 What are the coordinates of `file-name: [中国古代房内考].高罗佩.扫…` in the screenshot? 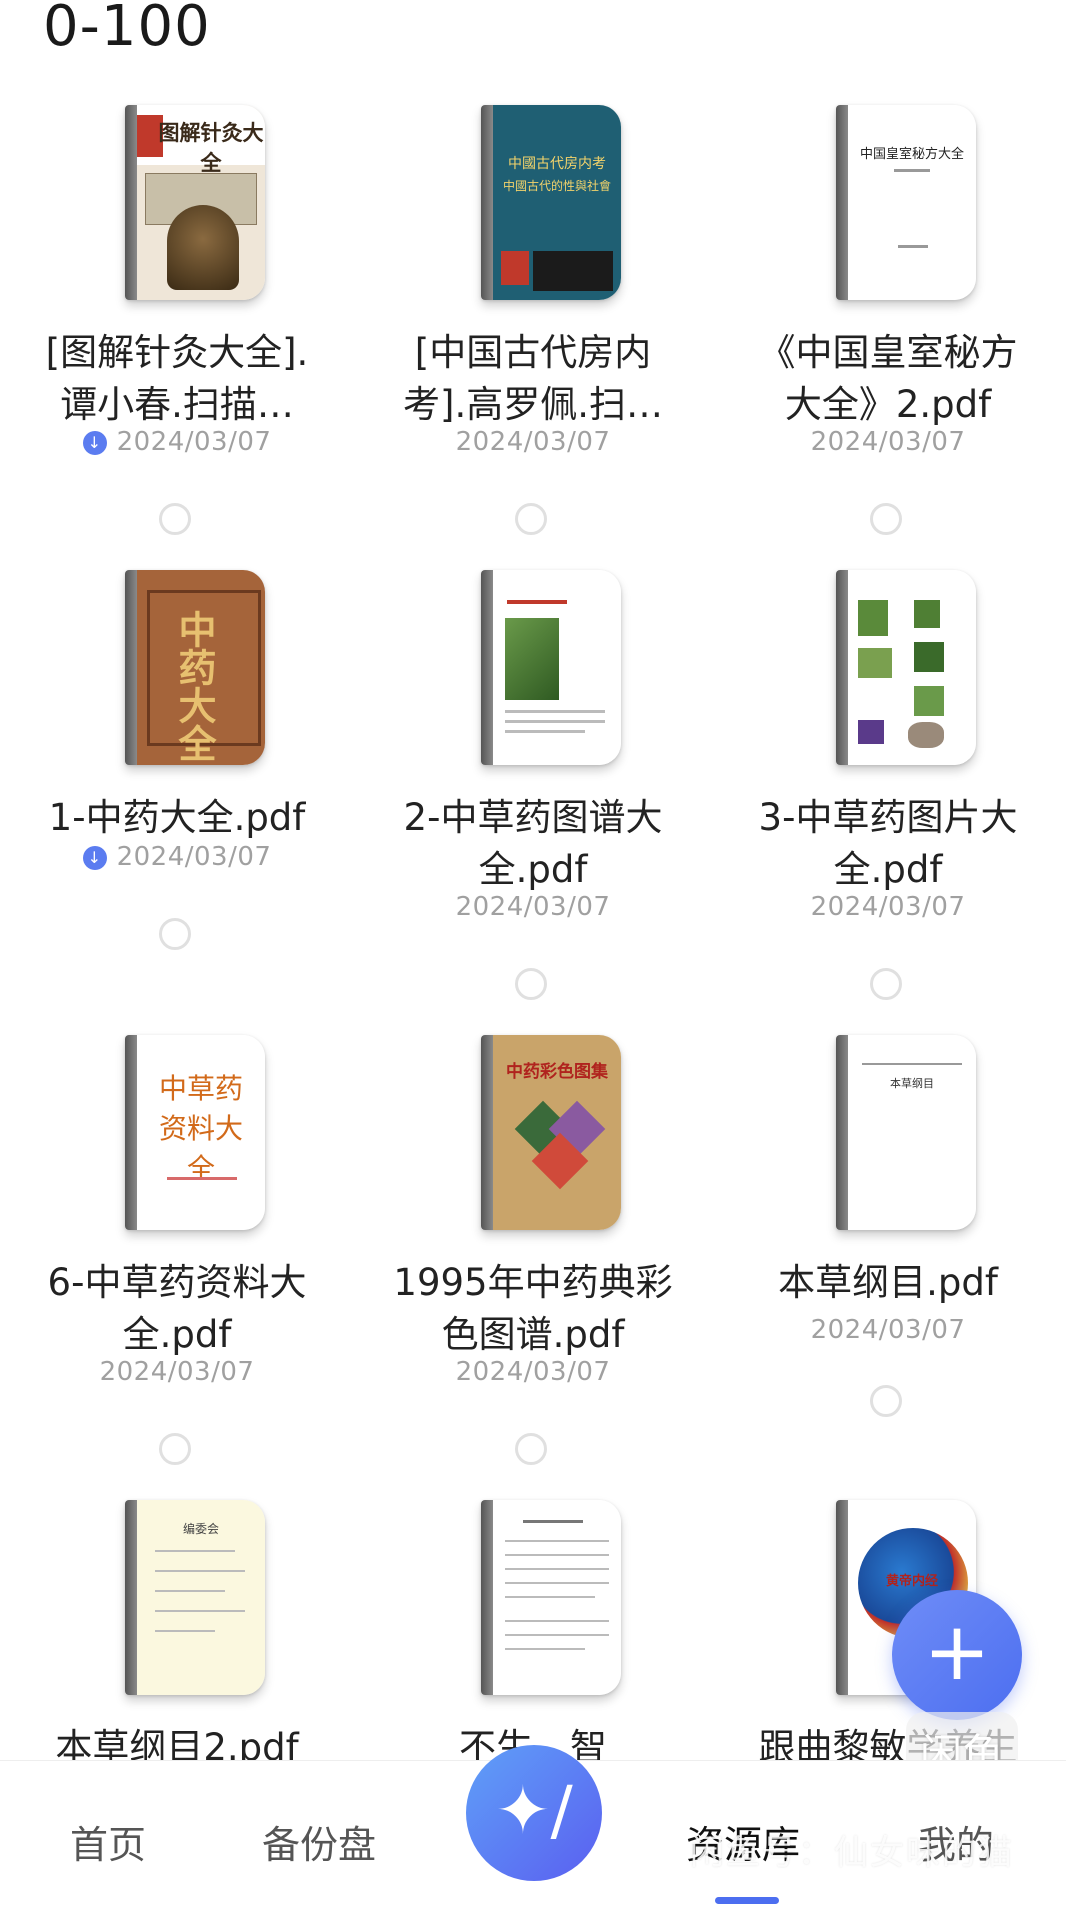 It's located at (533, 378).